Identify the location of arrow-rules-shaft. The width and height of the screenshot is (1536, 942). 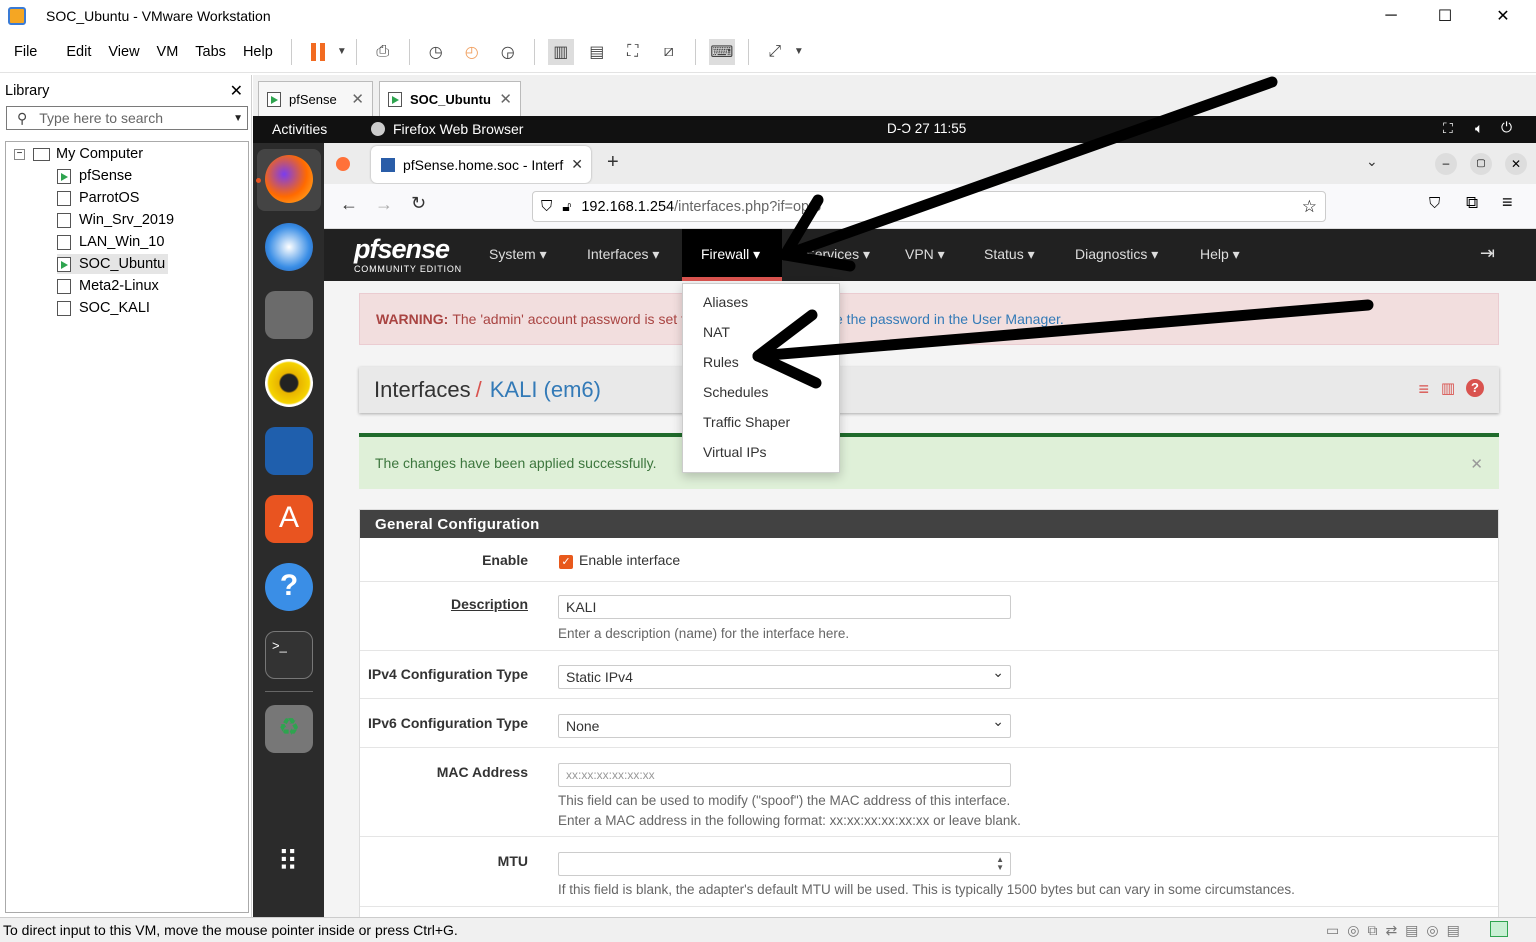
(1063, 330).